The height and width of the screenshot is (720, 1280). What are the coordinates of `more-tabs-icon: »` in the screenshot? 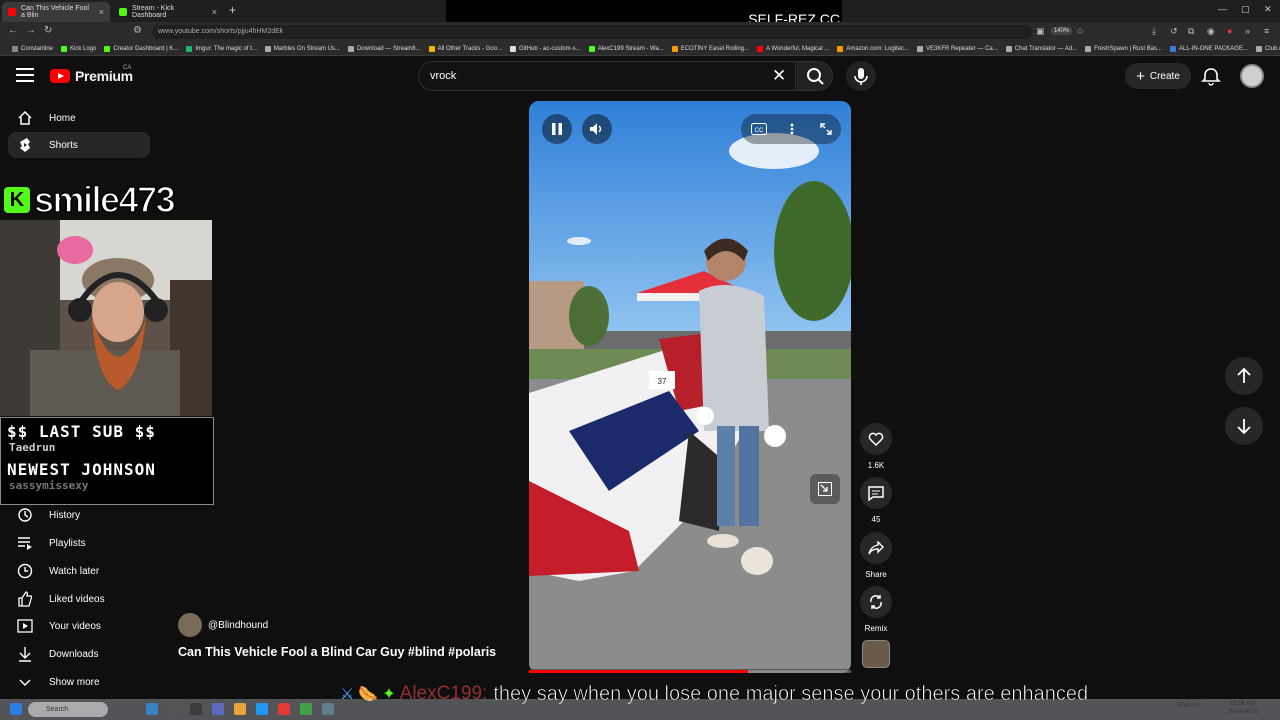 It's located at (1247, 31).